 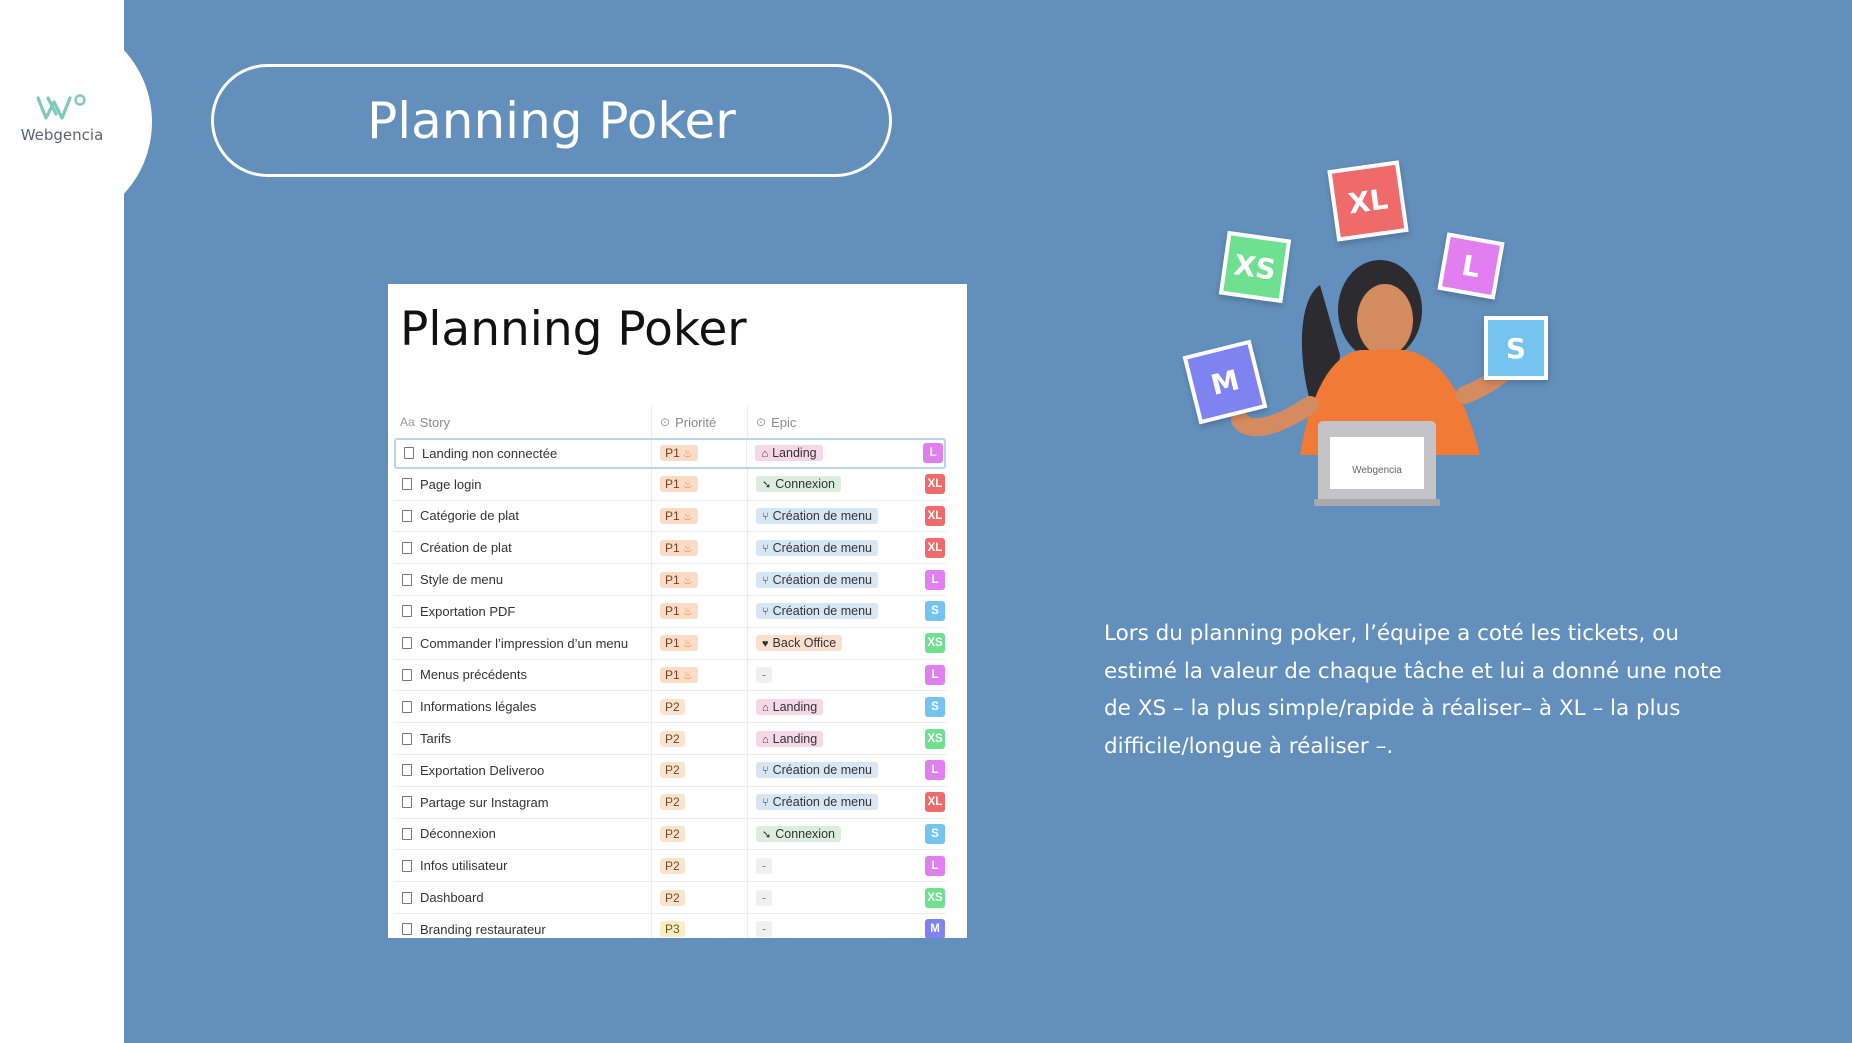 I want to click on story-cell: Création de plat, so click(x=523, y=548).